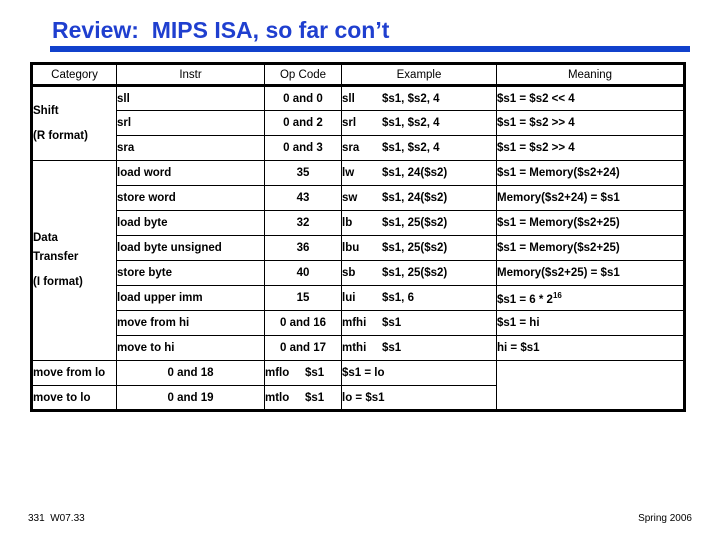 This screenshot has height=540, width=720. Describe the element at coordinates (347, 223) in the screenshot. I see `example-mnemonic: lb` at that location.